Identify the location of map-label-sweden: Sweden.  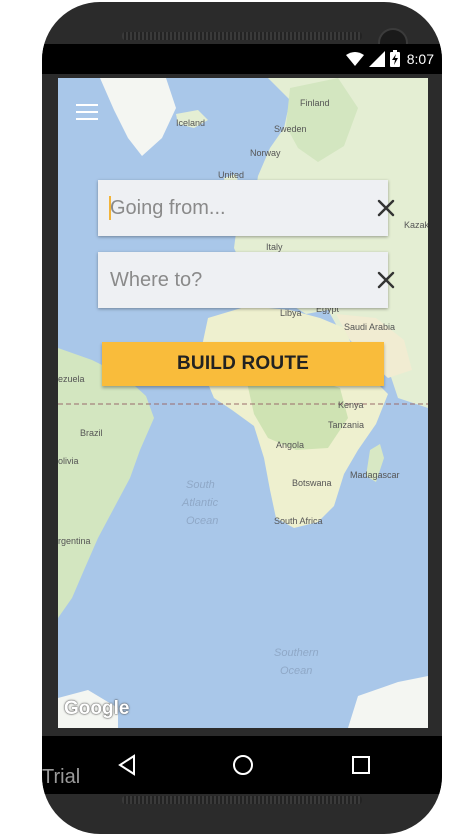
(290, 129).